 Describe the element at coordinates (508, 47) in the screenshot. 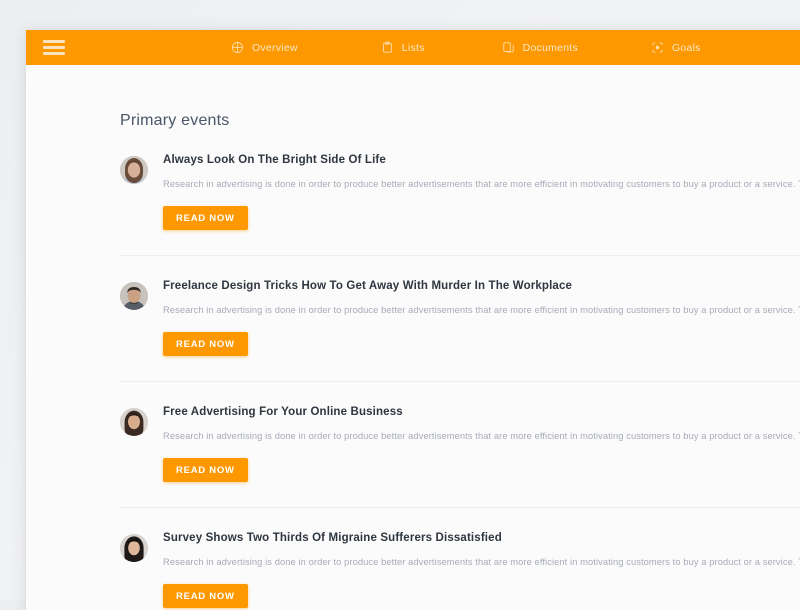

I see `documents-icon` at that location.